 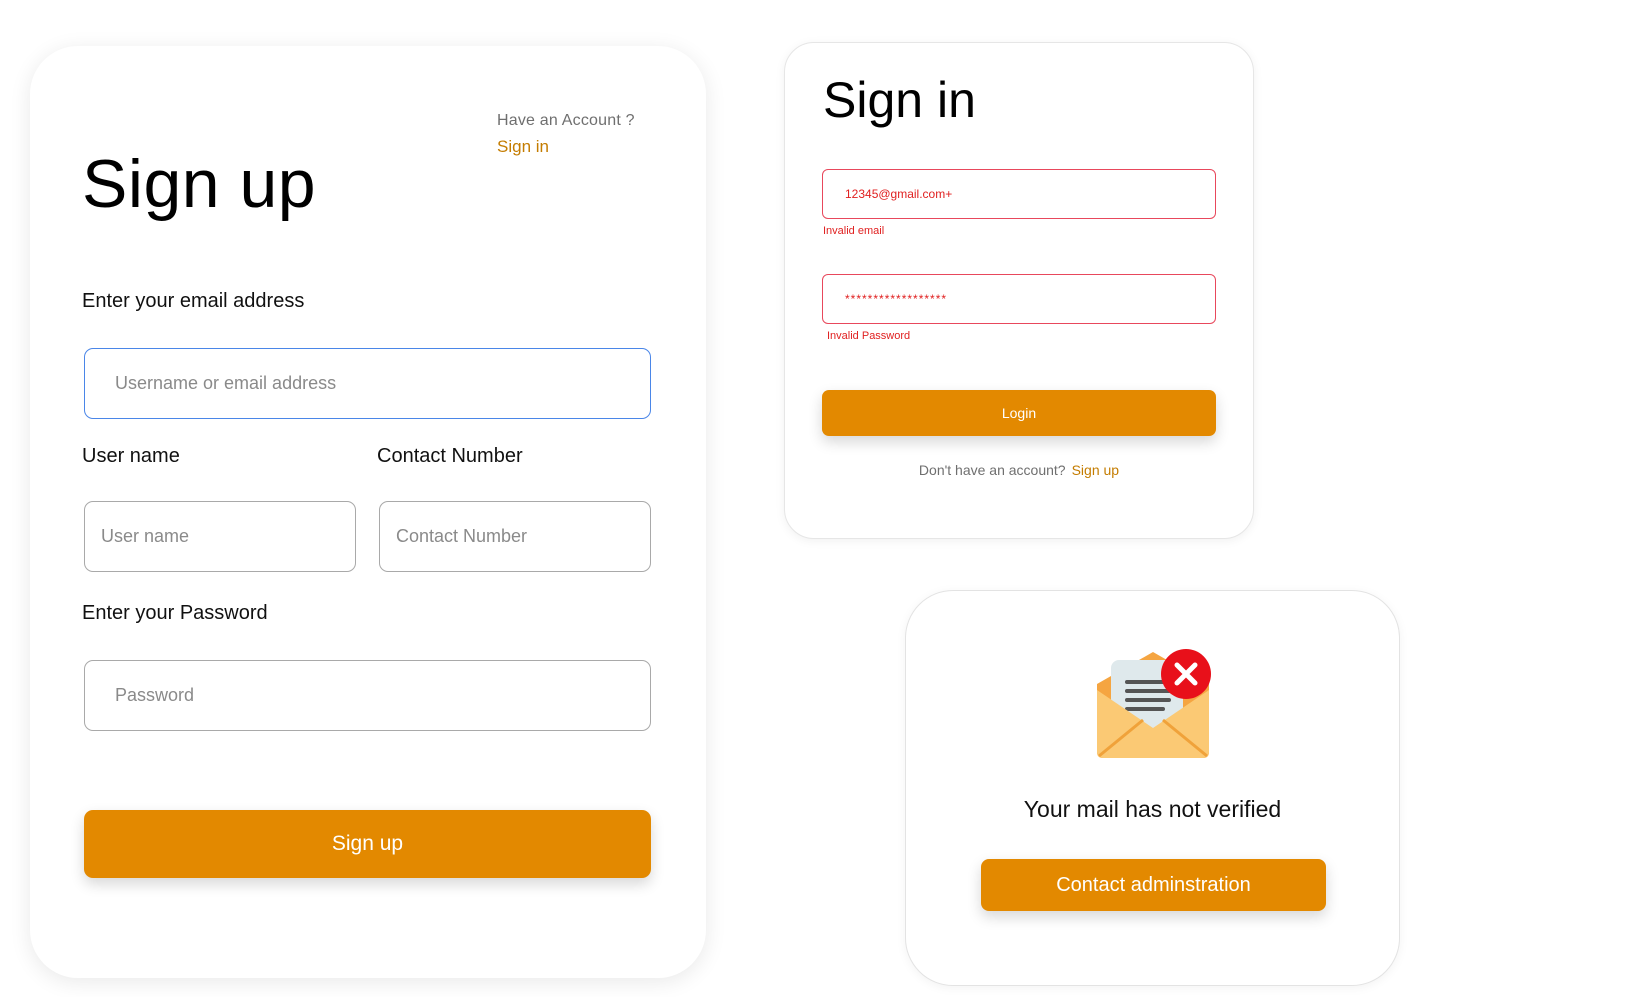 I want to click on email-error-message: Invalid email, so click(x=854, y=231).